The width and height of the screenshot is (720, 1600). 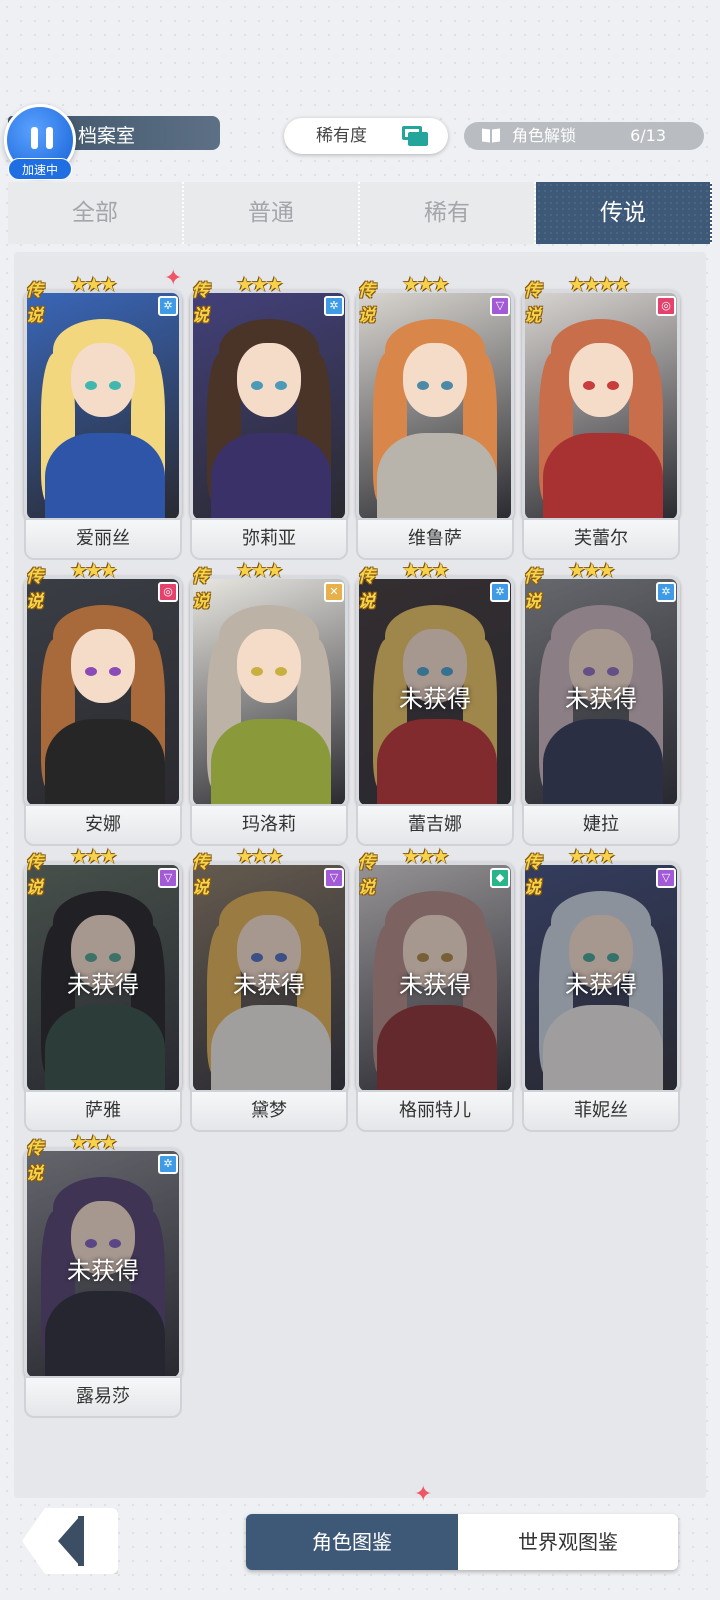 What do you see at coordinates (272, 213) in the screenshot?
I see `tab-normal: 普通` at bounding box center [272, 213].